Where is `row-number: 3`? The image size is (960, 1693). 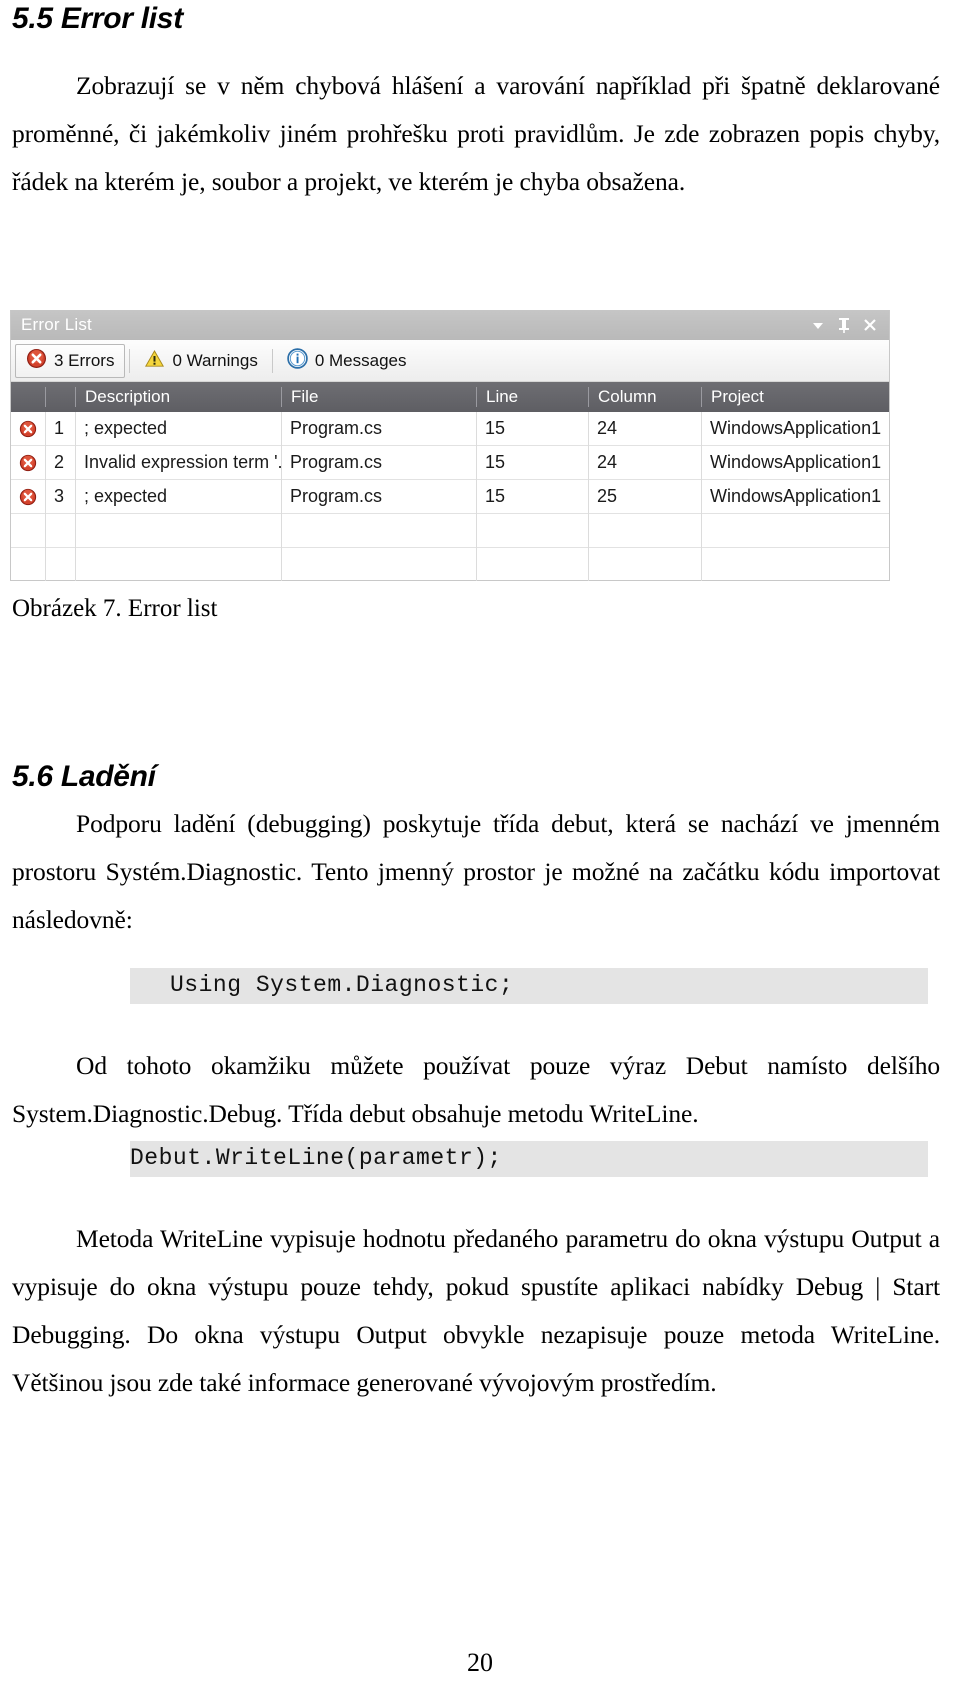 row-number: 3 is located at coordinates (60, 496).